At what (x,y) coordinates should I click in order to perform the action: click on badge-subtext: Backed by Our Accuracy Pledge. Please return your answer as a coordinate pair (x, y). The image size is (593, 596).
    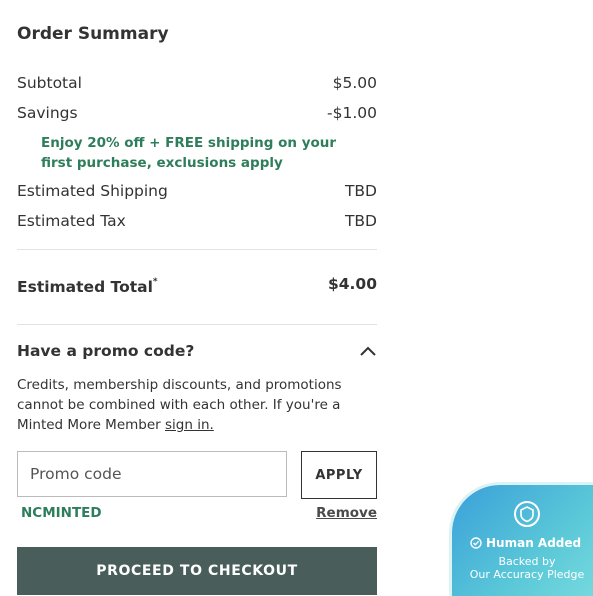
    Looking at the image, I should click on (522, 568).